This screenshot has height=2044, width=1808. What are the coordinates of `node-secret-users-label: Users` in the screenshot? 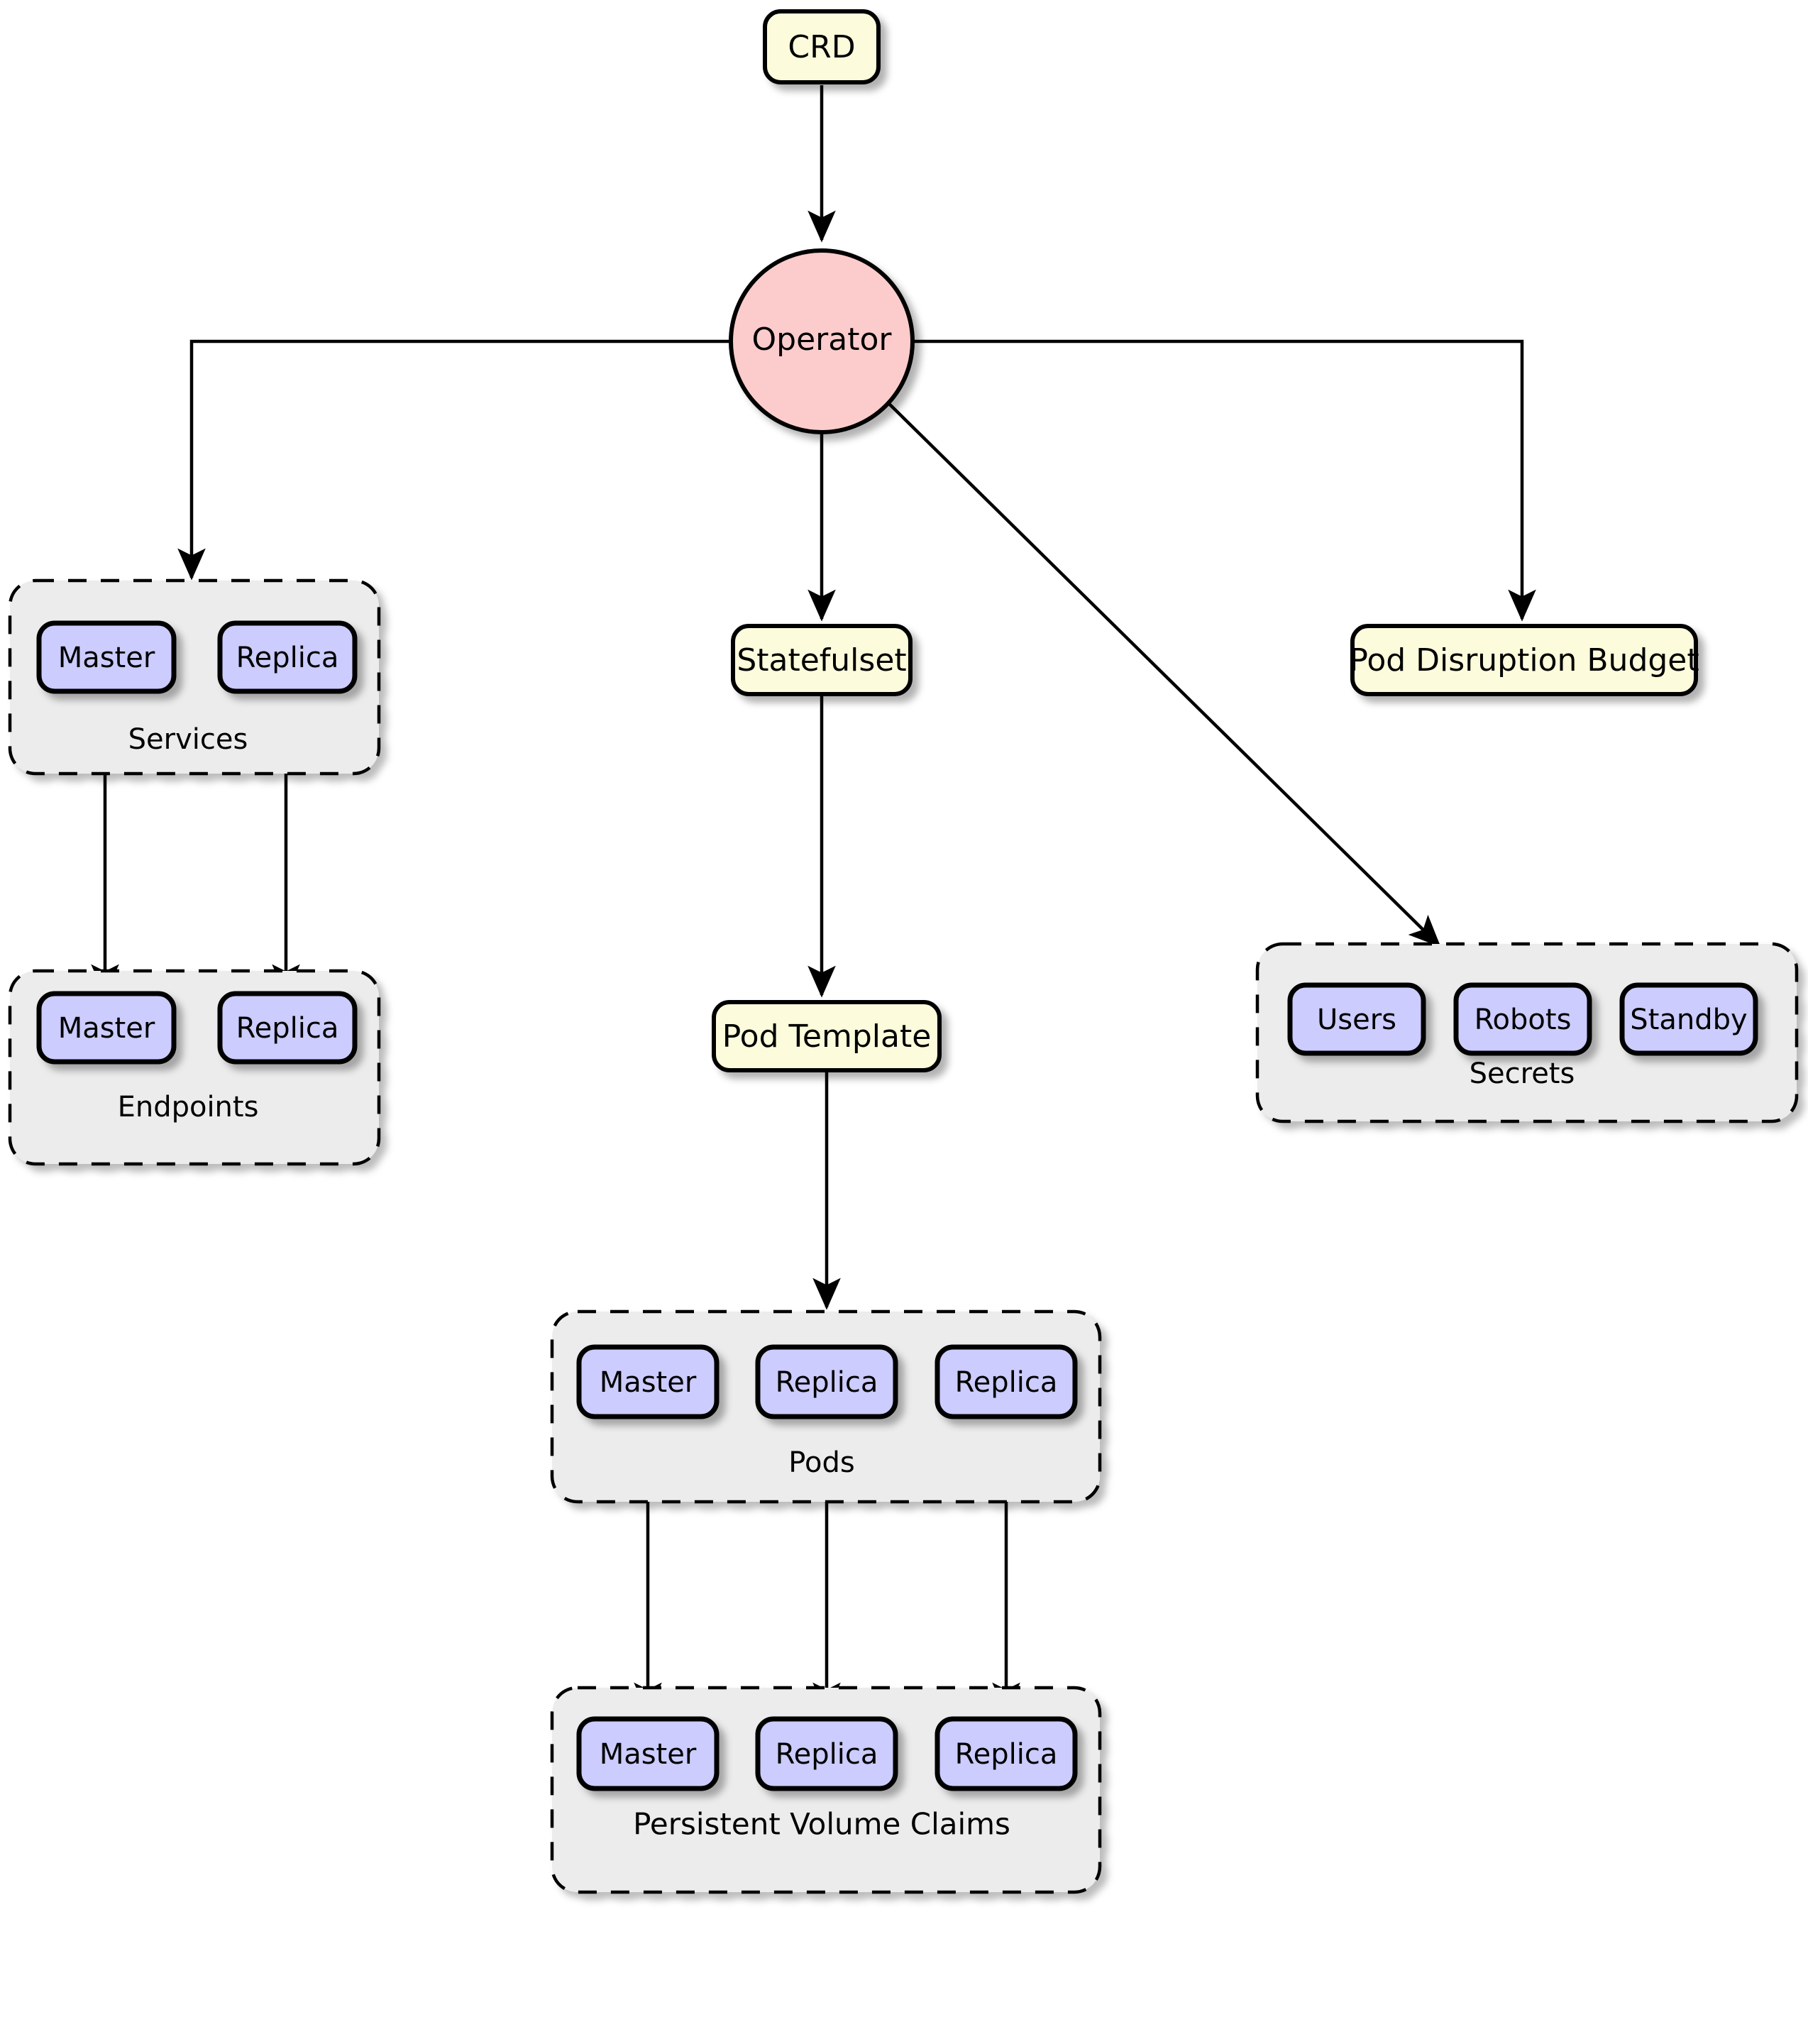 It's located at (1356, 1020).